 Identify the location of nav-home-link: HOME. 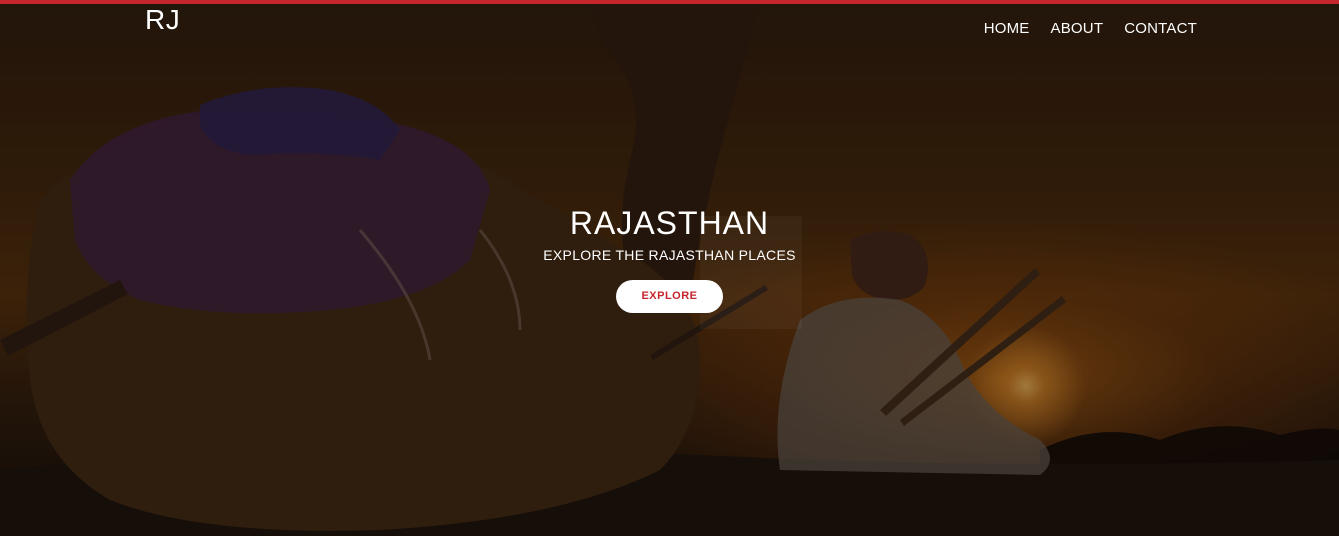
(1007, 28).